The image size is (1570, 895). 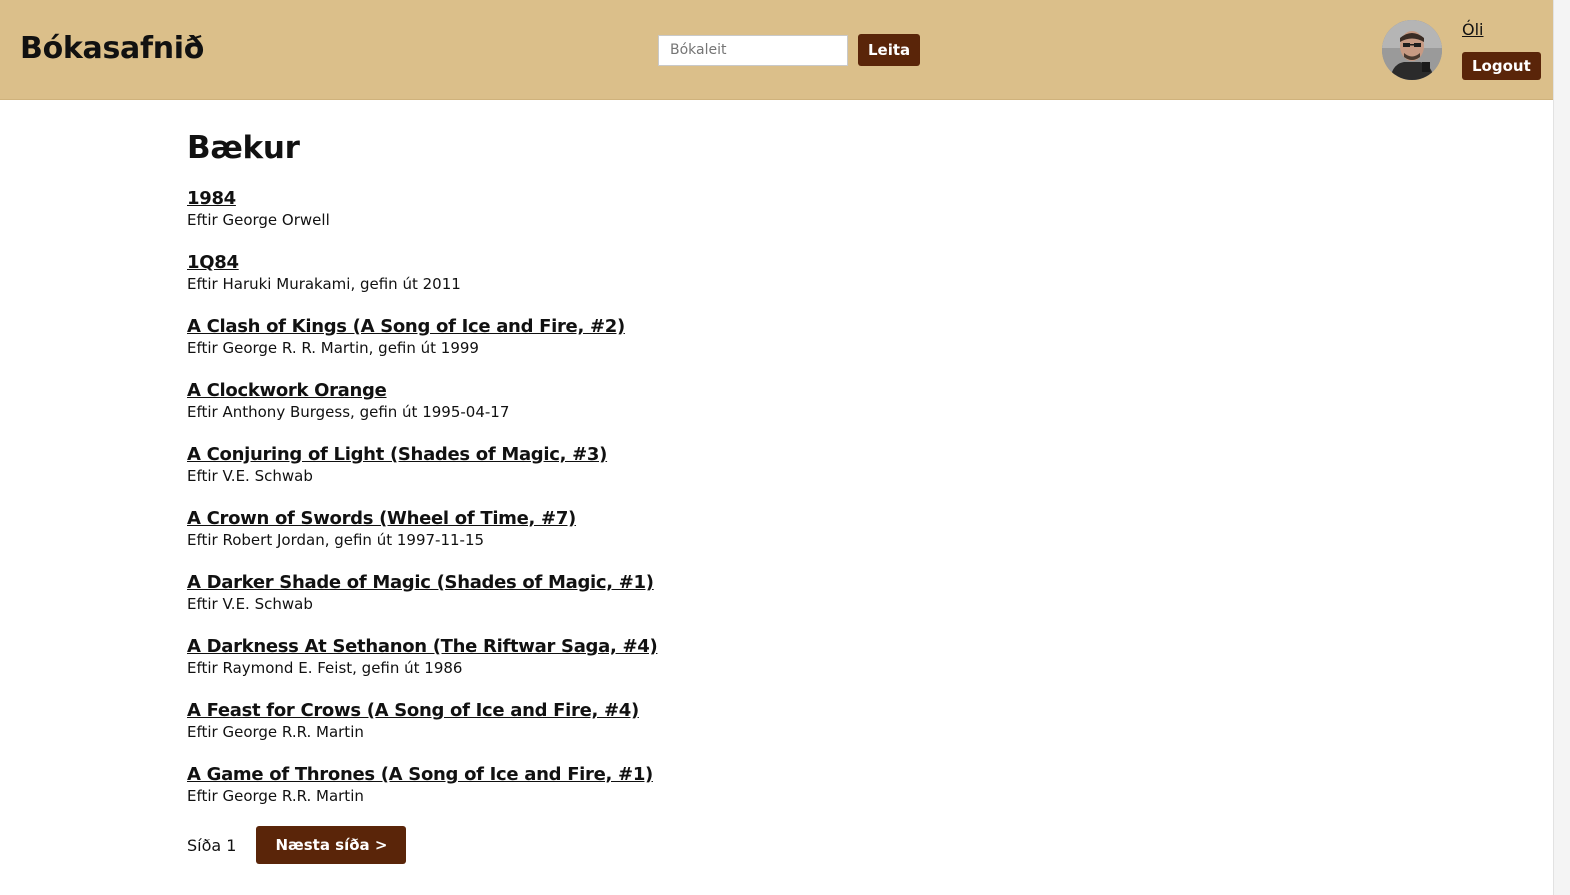 I want to click on user-avatar-icon, so click(x=1412, y=50).